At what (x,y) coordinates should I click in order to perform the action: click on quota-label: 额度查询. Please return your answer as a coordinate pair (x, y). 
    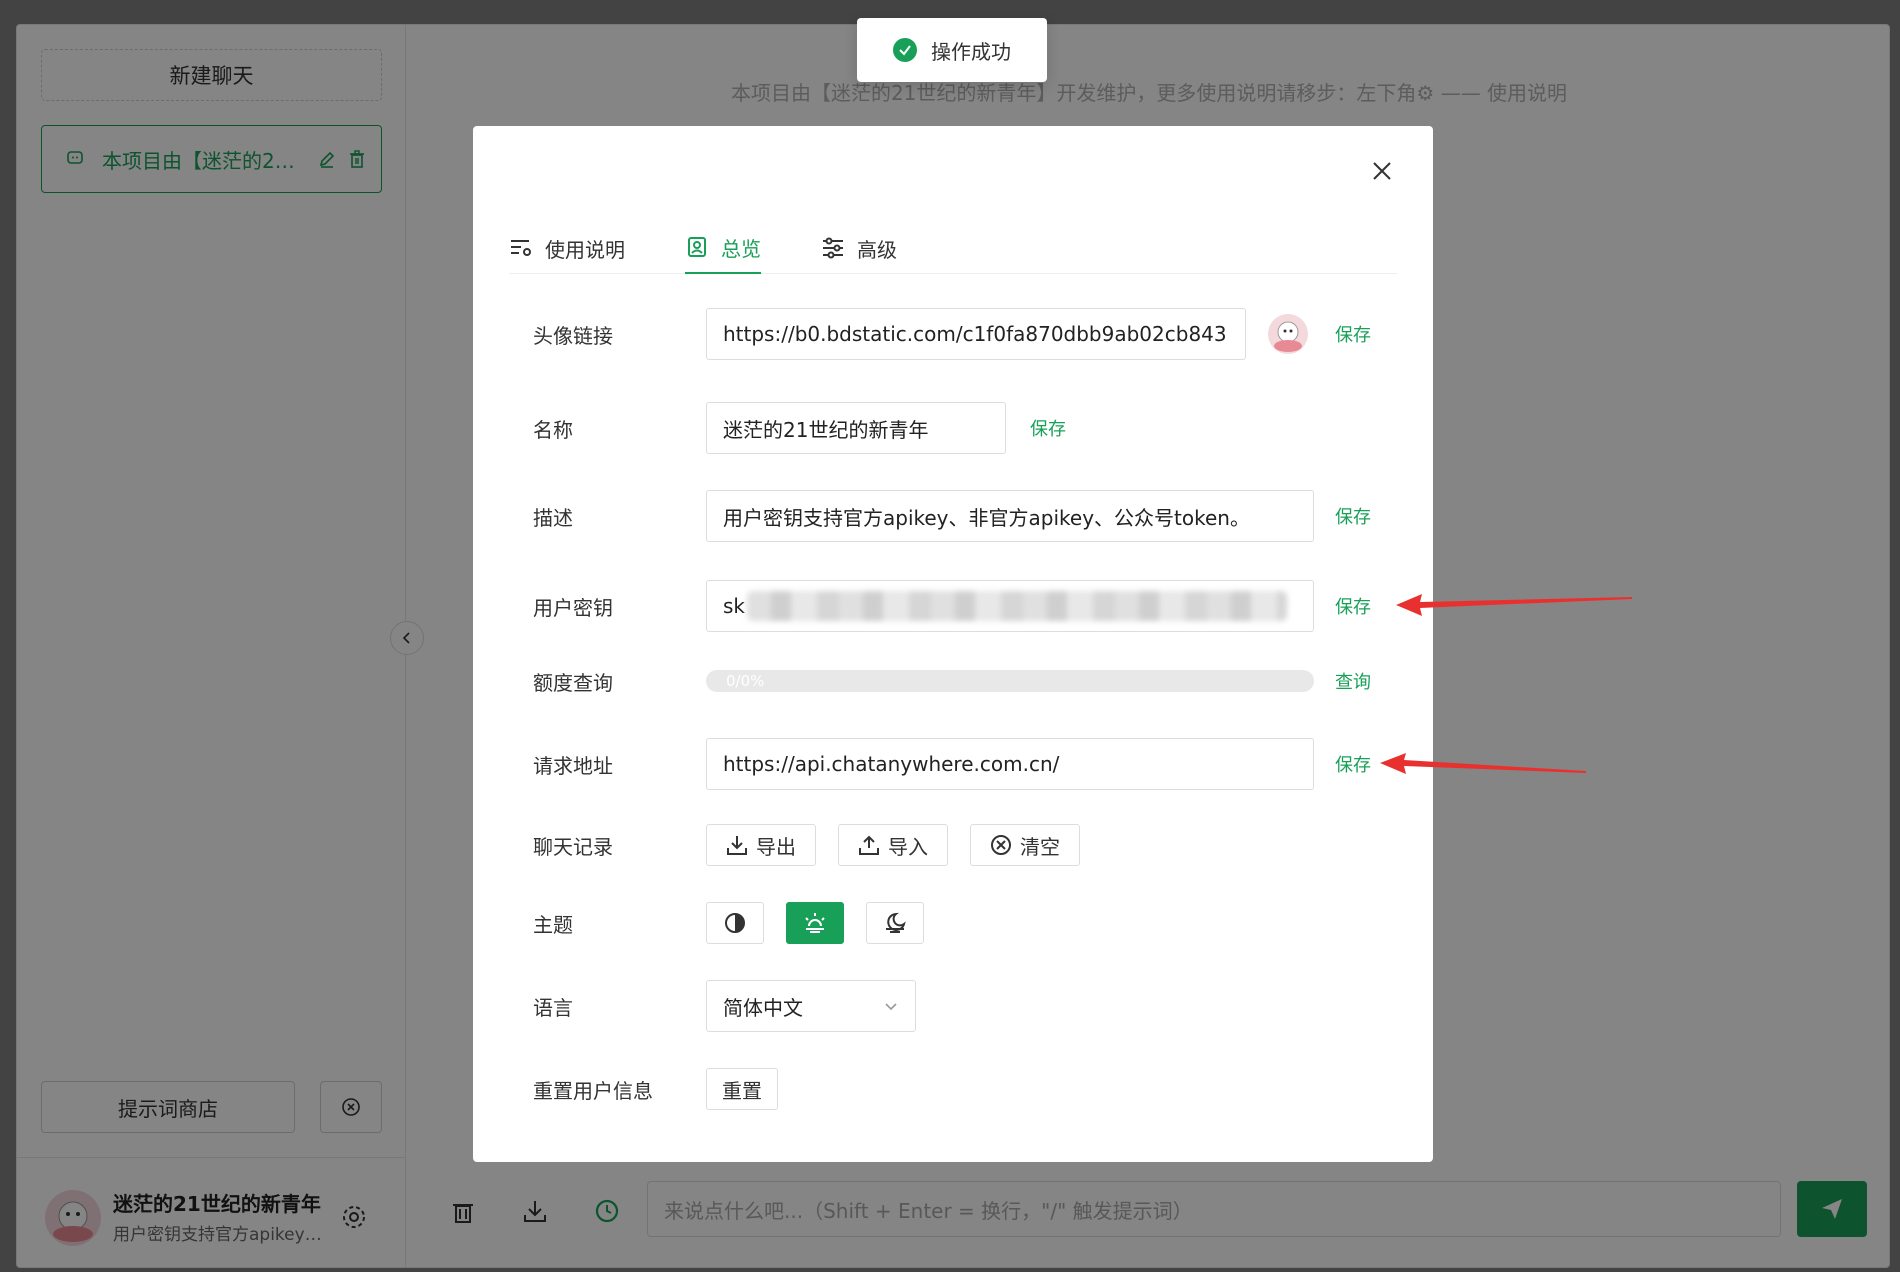
    Looking at the image, I should click on (573, 682).